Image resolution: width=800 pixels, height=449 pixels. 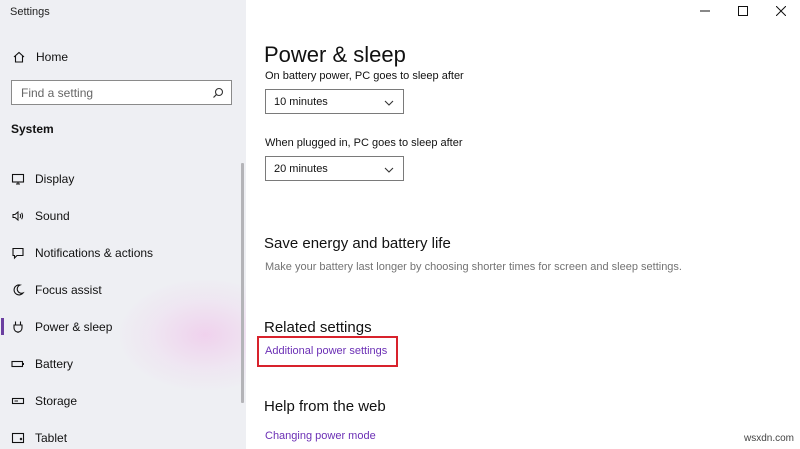 What do you see at coordinates (18, 327) in the screenshot?
I see `power-icon` at bounding box center [18, 327].